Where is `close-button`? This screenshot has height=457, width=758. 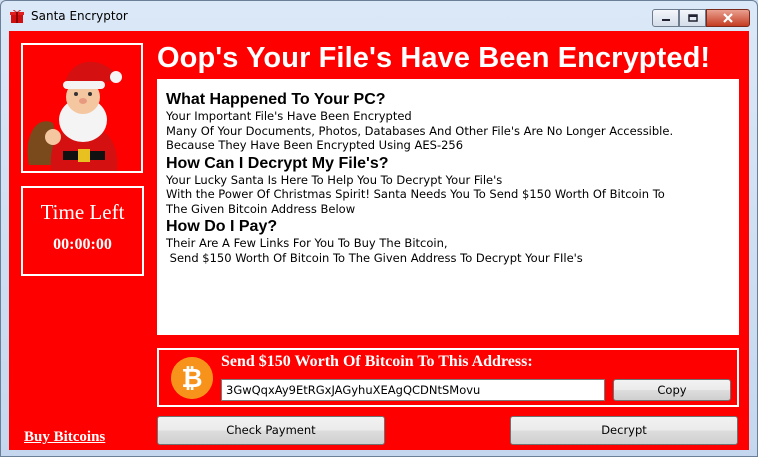
close-button is located at coordinates (728, 18).